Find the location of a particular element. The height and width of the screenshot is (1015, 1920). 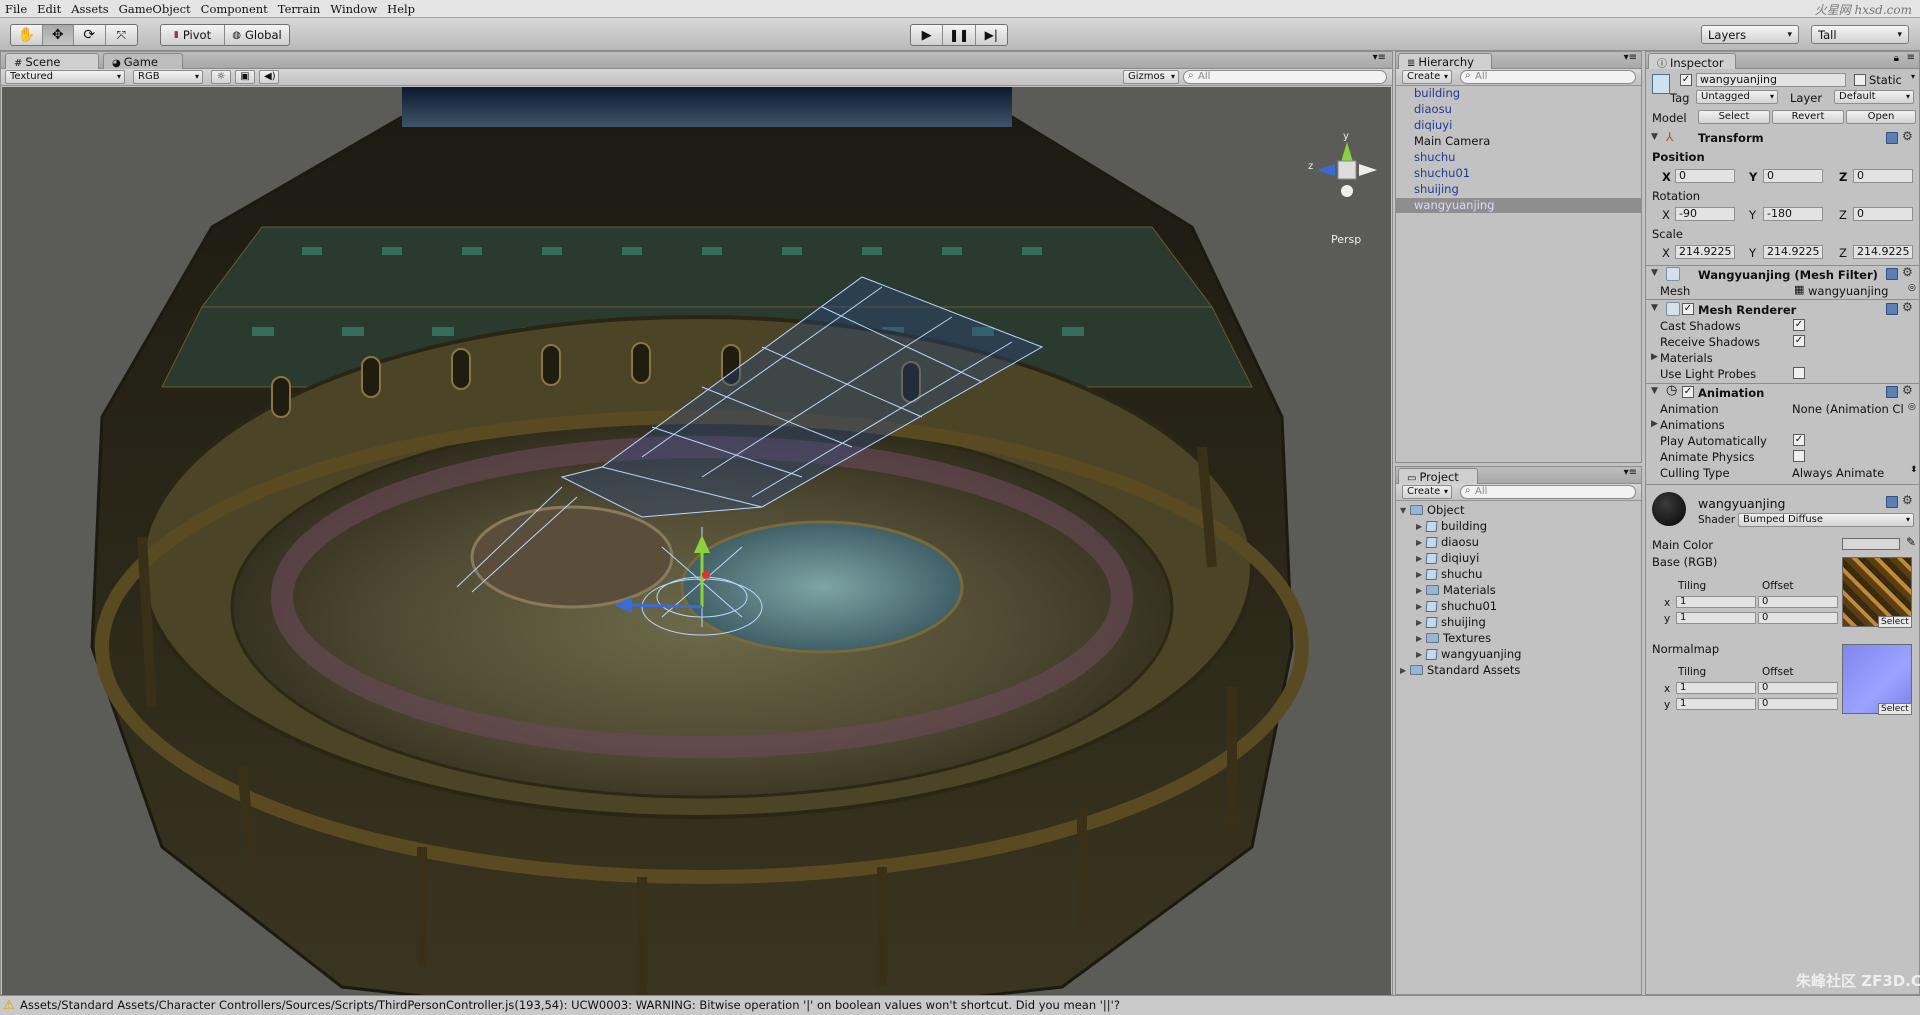

model-select-button: Select is located at coordinates (1734, 117).